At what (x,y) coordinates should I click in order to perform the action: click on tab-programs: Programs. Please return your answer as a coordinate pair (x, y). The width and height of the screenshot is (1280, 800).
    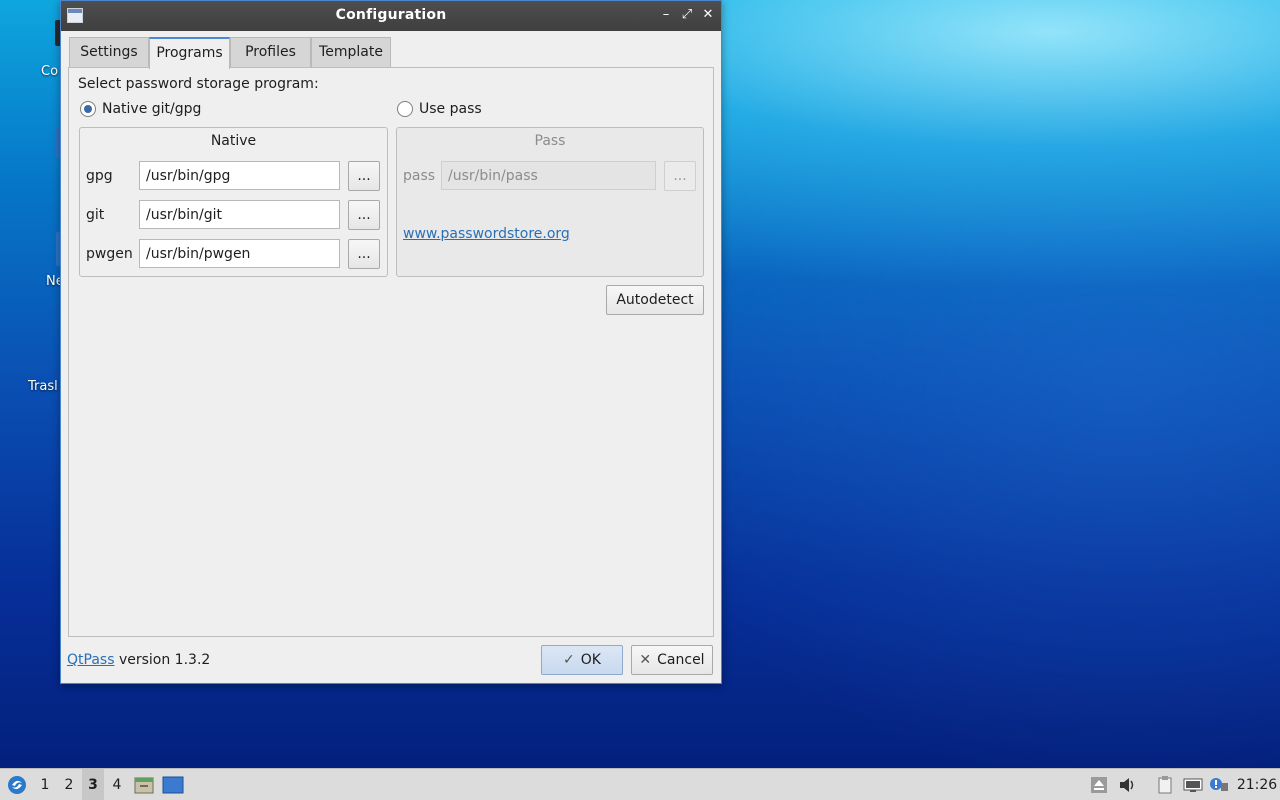
    Looking at the image, I should click on (189, 53).